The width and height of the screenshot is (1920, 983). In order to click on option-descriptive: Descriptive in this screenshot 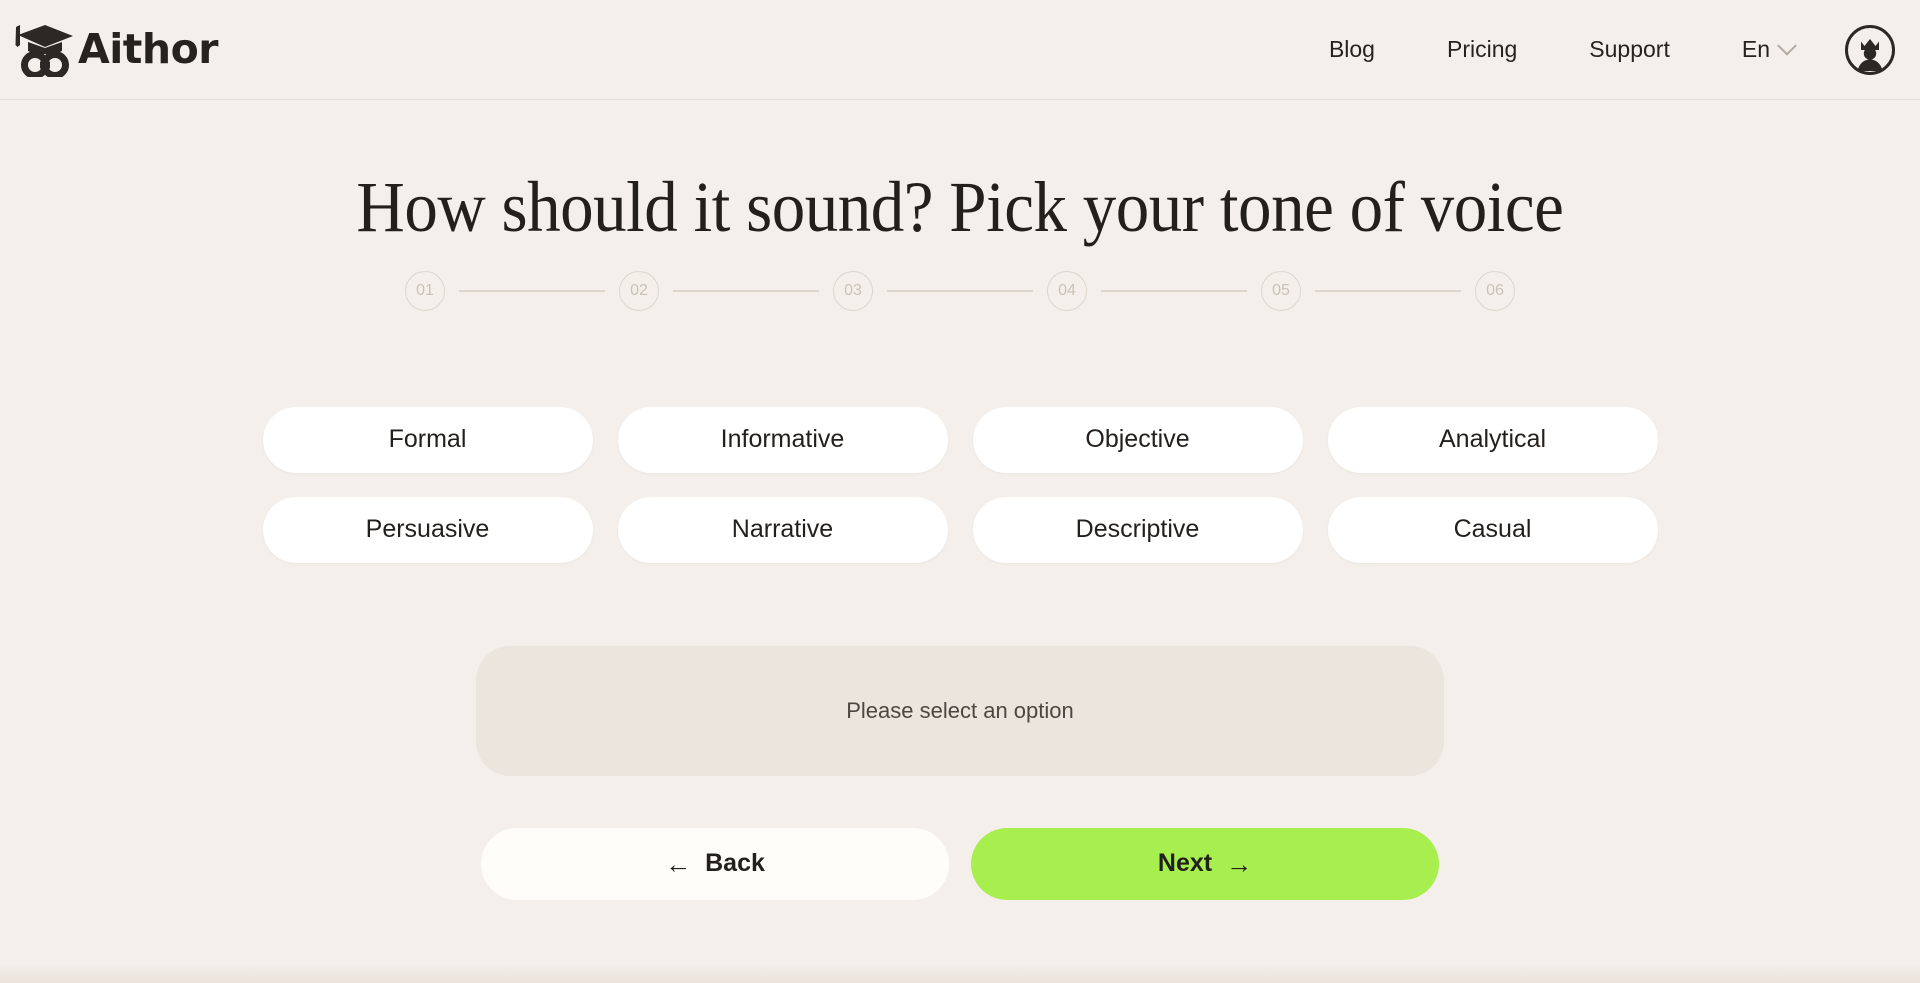, I will do `click(1137, 529)`.